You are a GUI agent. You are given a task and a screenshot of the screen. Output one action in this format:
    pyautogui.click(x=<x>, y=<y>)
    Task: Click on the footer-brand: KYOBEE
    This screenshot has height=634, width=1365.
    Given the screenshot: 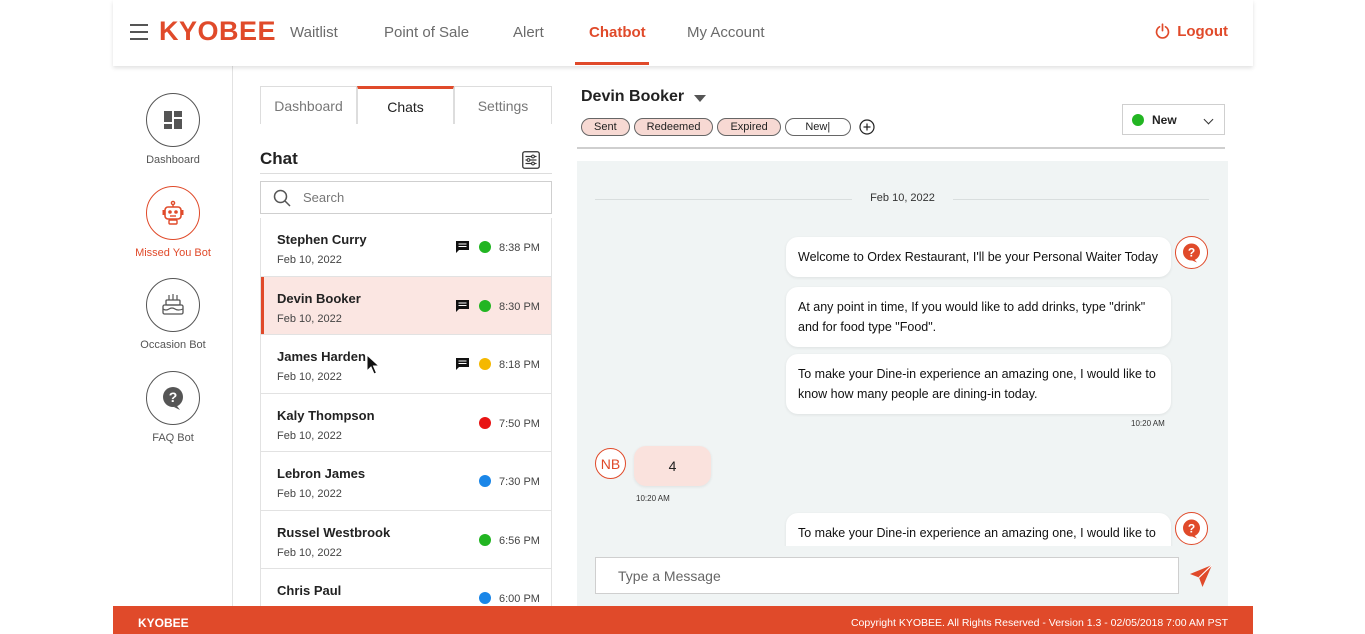 What is the action you would take?
    pyautogui.click(x=163, y=623)
    